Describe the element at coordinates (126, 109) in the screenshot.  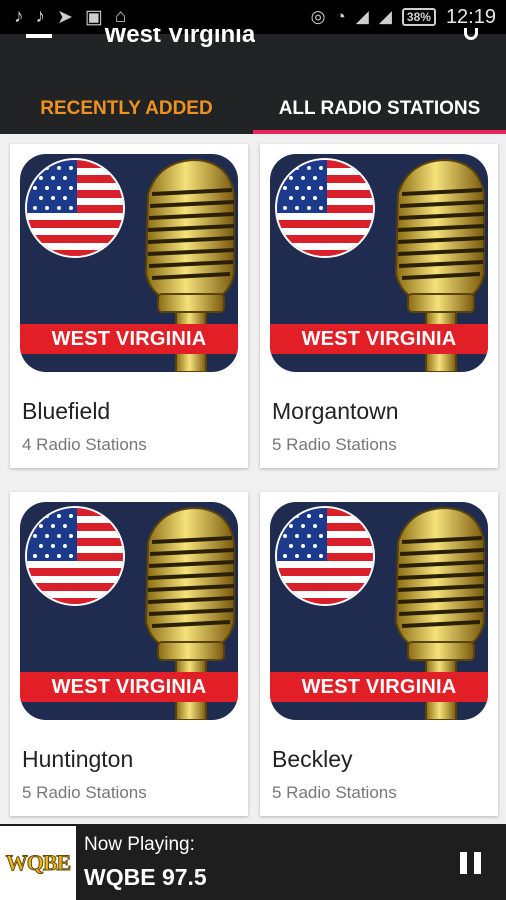
I see `tab-recently-added: RECENTLY ADDED` at that location.